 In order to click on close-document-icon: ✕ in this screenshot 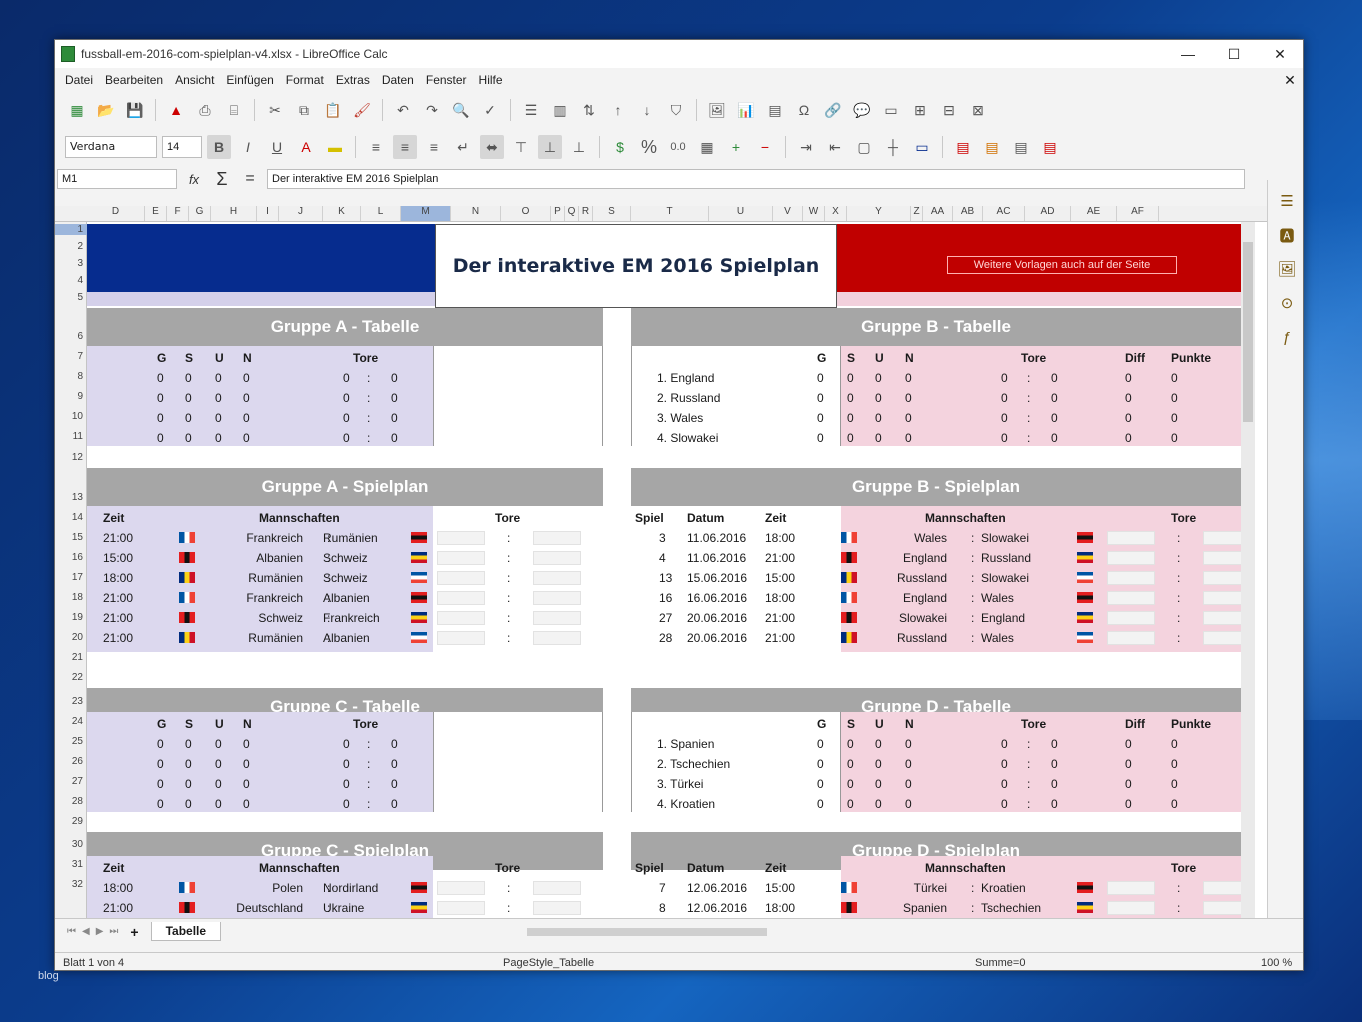, I will do `click(1290, 80)`.